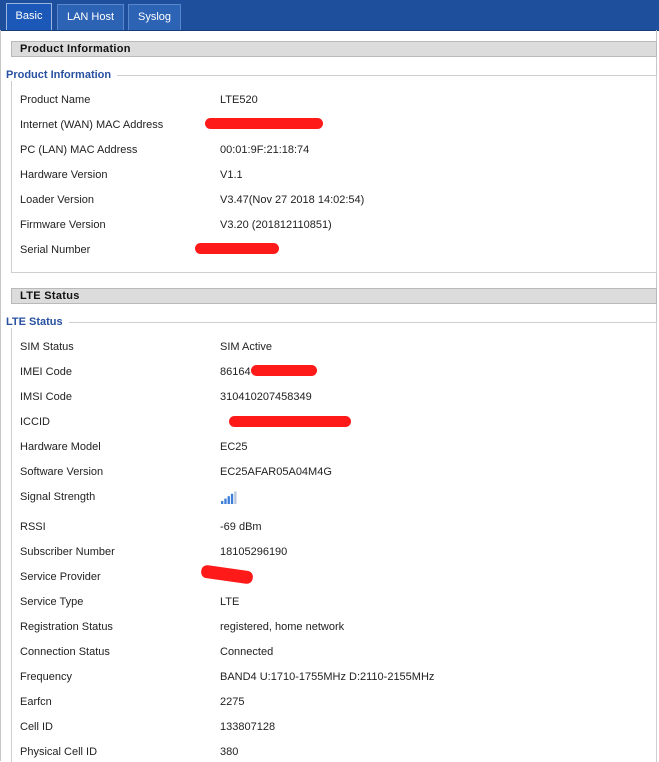 Image resolution: width=659 pixels, height=762 pixels. Describe the element at coordinates (334, 296) in the screenshot. I see `lte-status-header: LTE Status` at that location.